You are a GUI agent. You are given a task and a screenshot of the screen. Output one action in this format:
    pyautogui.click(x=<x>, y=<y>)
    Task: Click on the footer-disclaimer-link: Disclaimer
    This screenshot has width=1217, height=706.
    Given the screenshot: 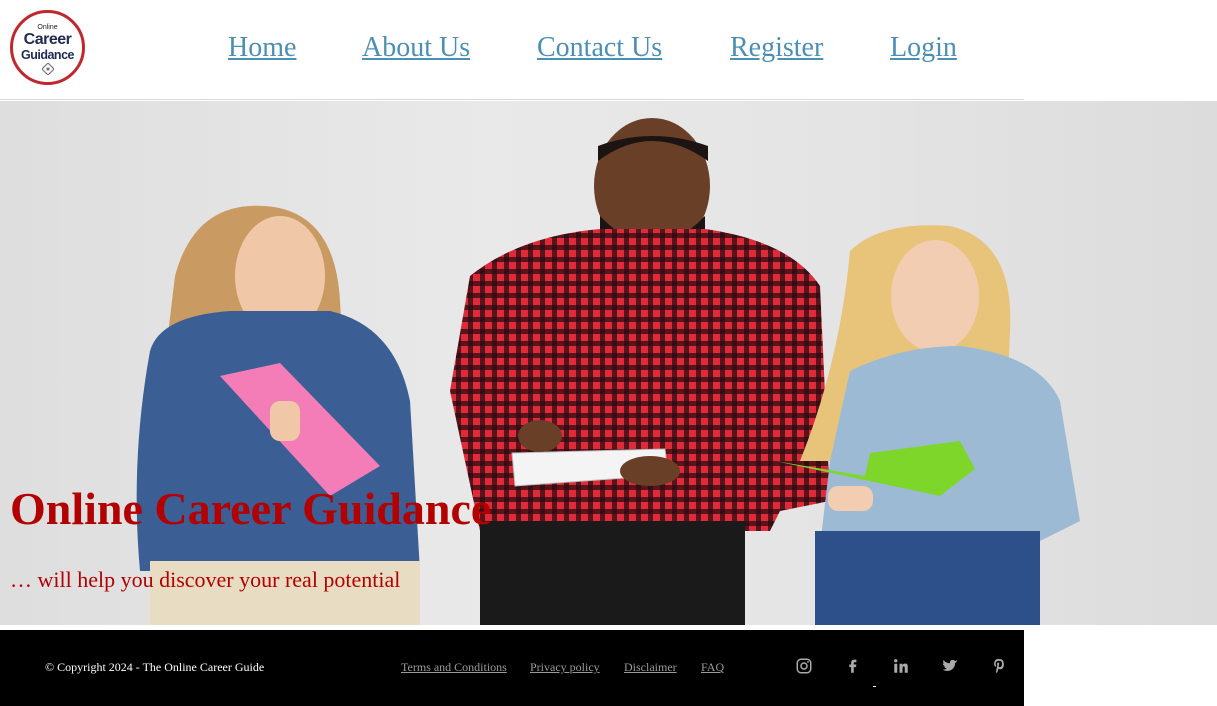 What is the action you would take?
    pyautogui.click(x=650, y=667)
    